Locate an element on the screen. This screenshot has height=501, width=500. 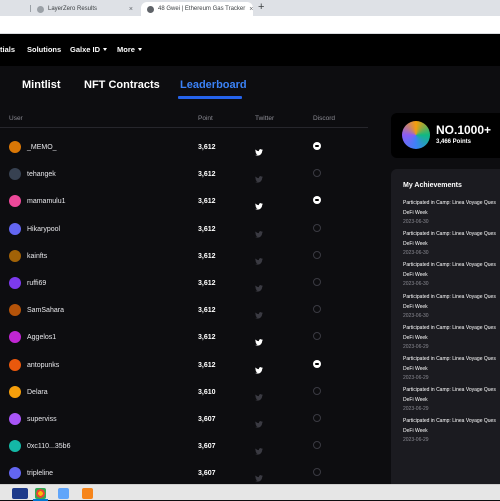
nav-label: More is located at coordinates (126, 49).